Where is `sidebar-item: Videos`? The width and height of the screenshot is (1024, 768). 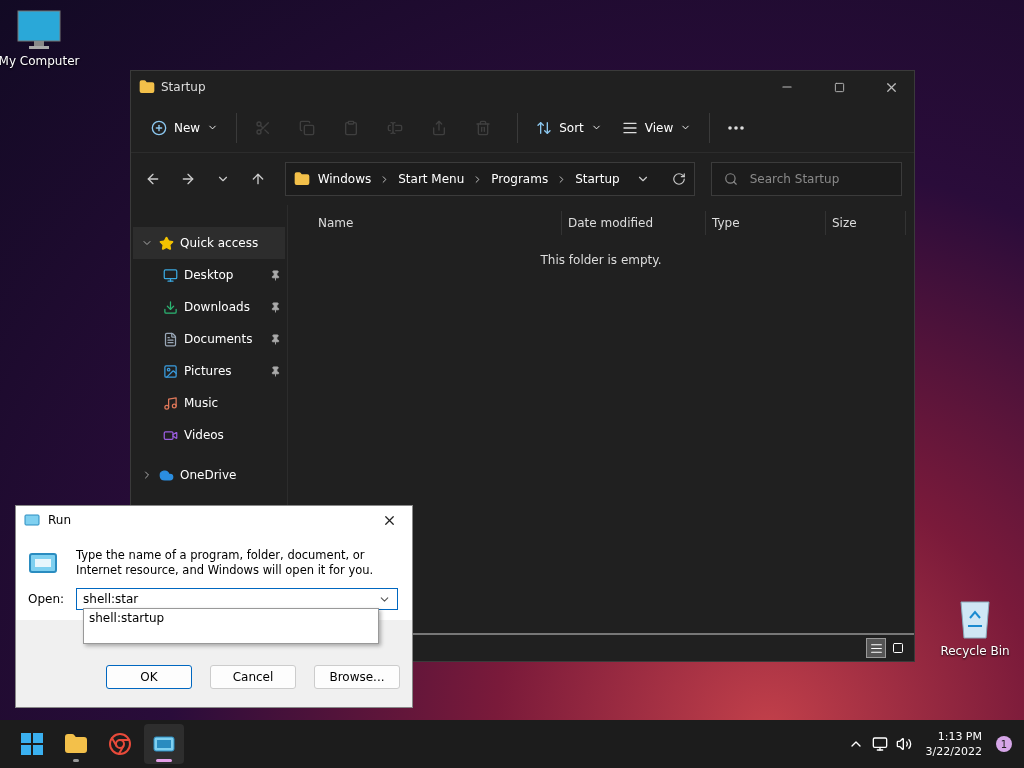 sidebar-item: Videos is located at coordinates (209, 435).